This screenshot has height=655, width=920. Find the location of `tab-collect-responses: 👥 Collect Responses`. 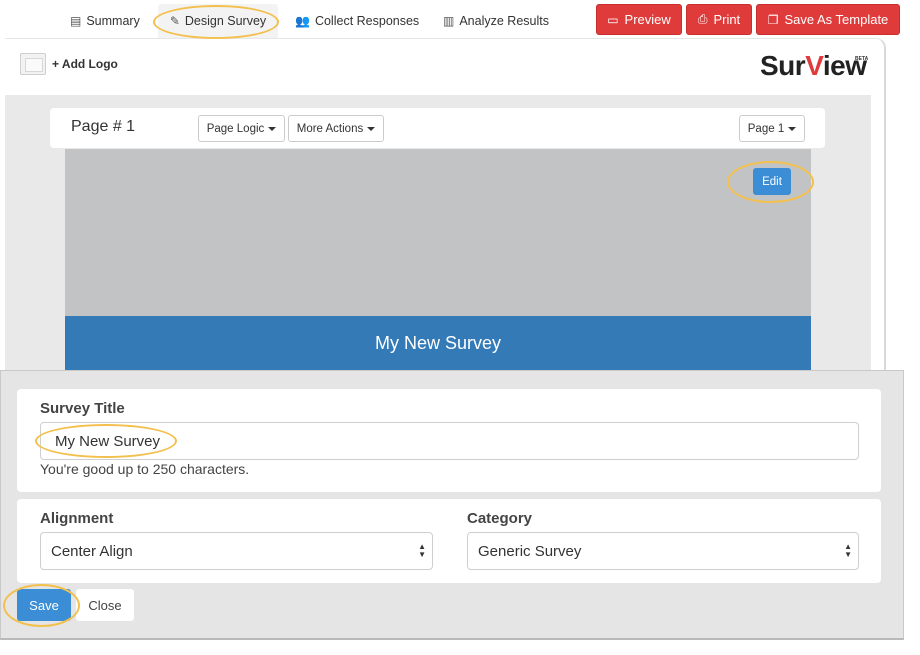

tab-collect-responses: 👥 Collect Responses is located at coordinates (357, 21).